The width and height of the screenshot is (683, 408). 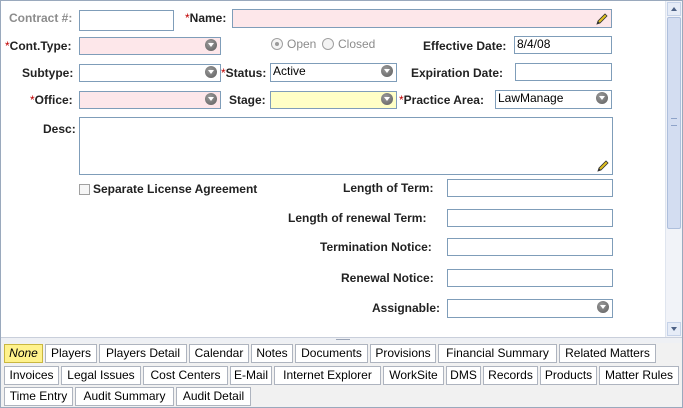 I want to click on tab-audit-detail: Audit Detail, so click(x=213, y=396).